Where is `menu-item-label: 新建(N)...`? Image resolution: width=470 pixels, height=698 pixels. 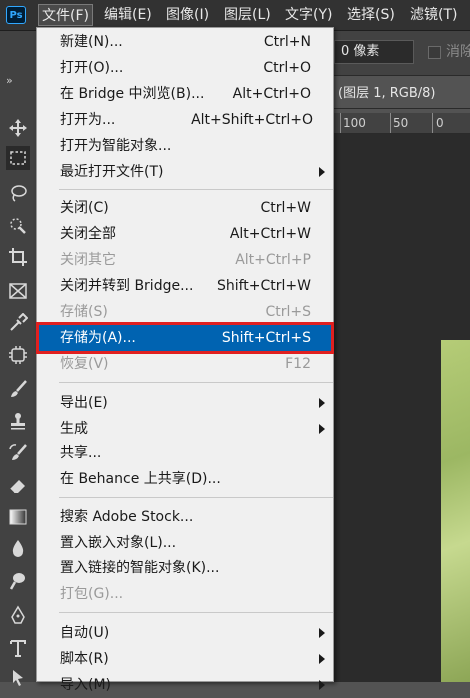
menu-item-label: 新建(N)... is located at coordinates (91, 42).